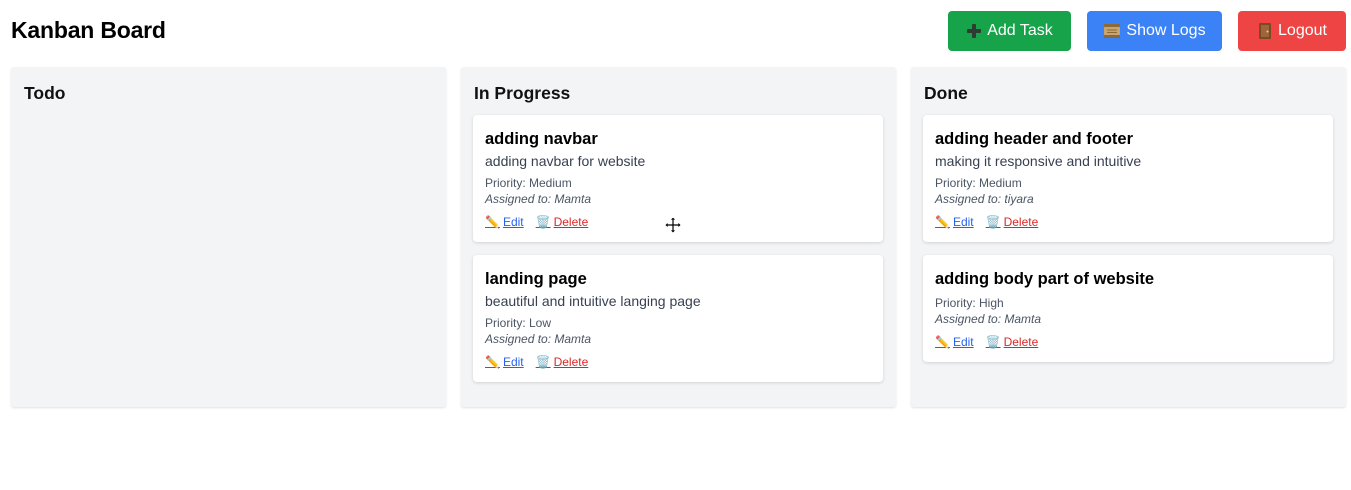 This screenshot has width=1351, height=490. I want to click on page-title: Kanban Board, so click(88, 30).